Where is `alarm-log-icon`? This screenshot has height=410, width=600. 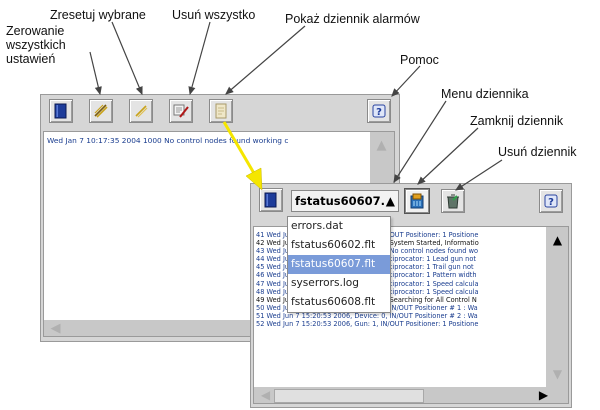 alarm-log-icon is located at coordinates (221, 111).